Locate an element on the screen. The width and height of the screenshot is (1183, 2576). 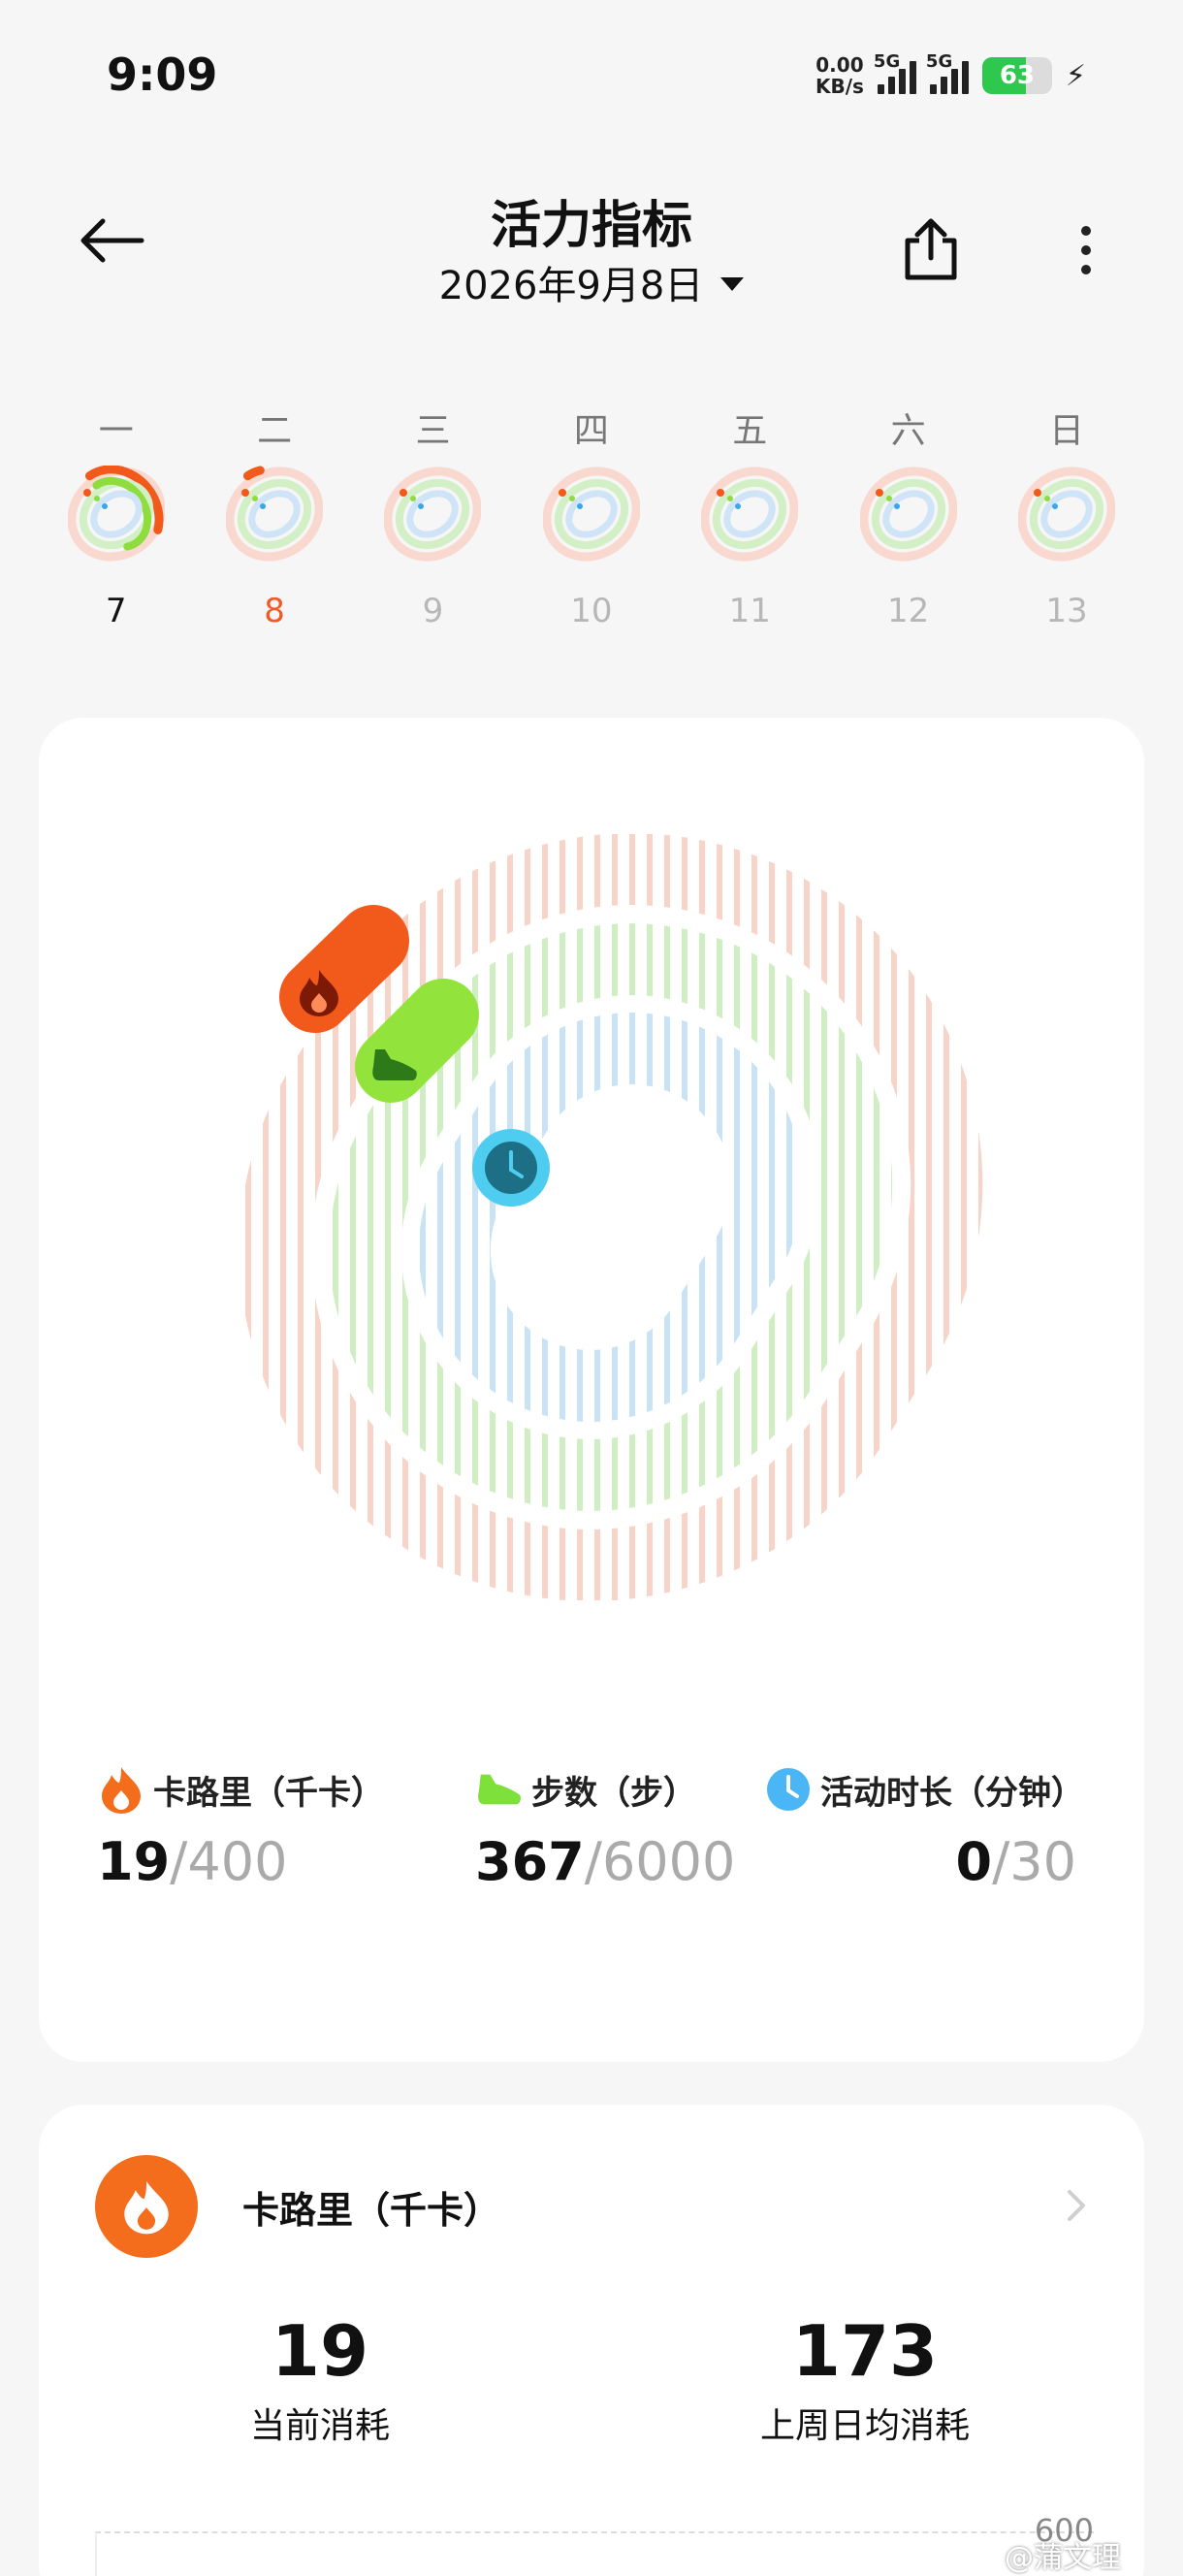
day-11: 五 11 is located at coordinates (750, 533).